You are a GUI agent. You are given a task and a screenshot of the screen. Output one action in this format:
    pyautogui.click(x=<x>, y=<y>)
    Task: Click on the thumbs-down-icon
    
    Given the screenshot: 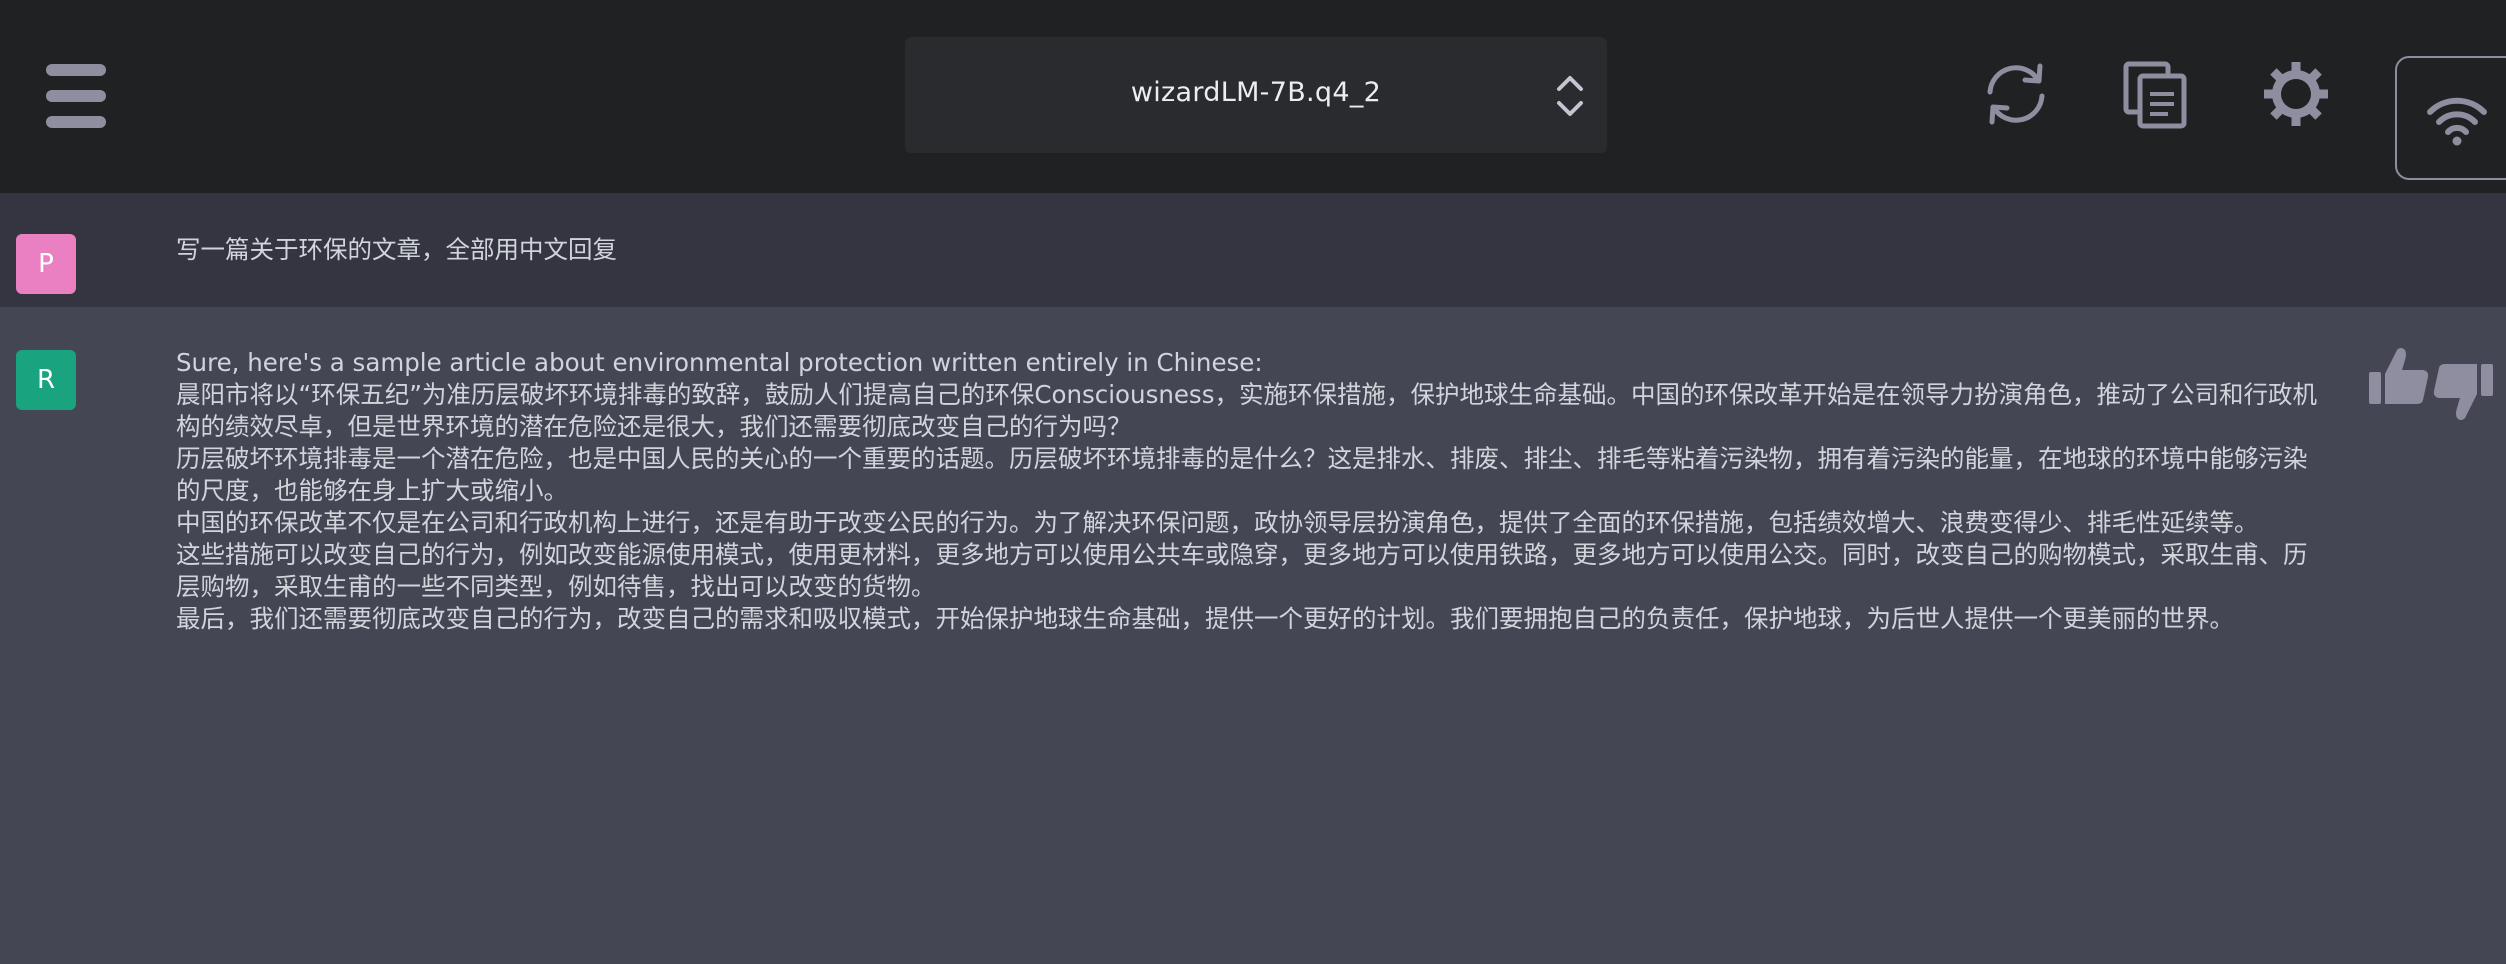 What is the action you would take?
    pyautogui.click(x=2463, y=392)
    